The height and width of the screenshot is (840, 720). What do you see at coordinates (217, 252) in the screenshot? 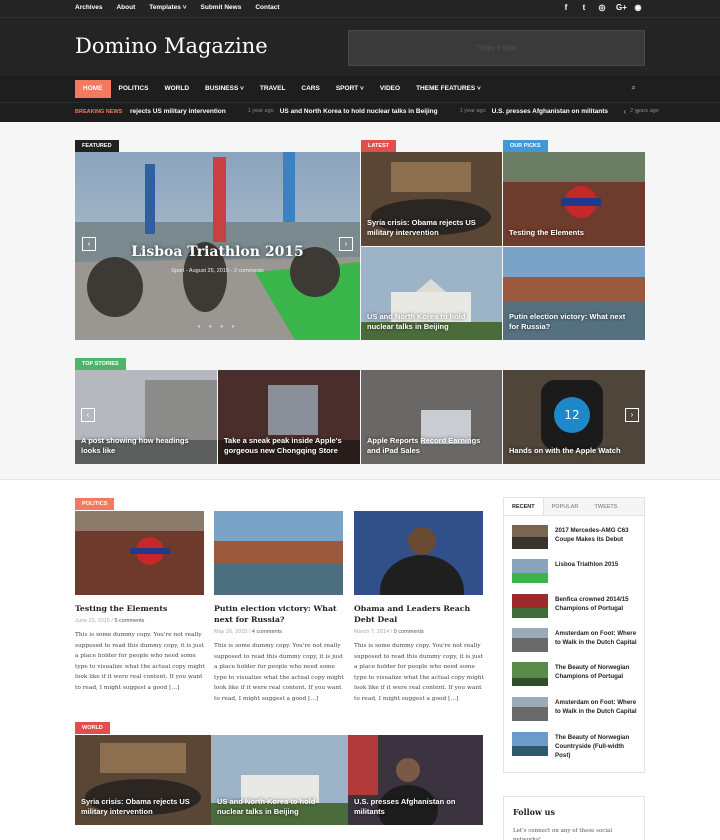
I see `featured-title: Lisboa Triathlon 2015` at bounding box center [217, 252].